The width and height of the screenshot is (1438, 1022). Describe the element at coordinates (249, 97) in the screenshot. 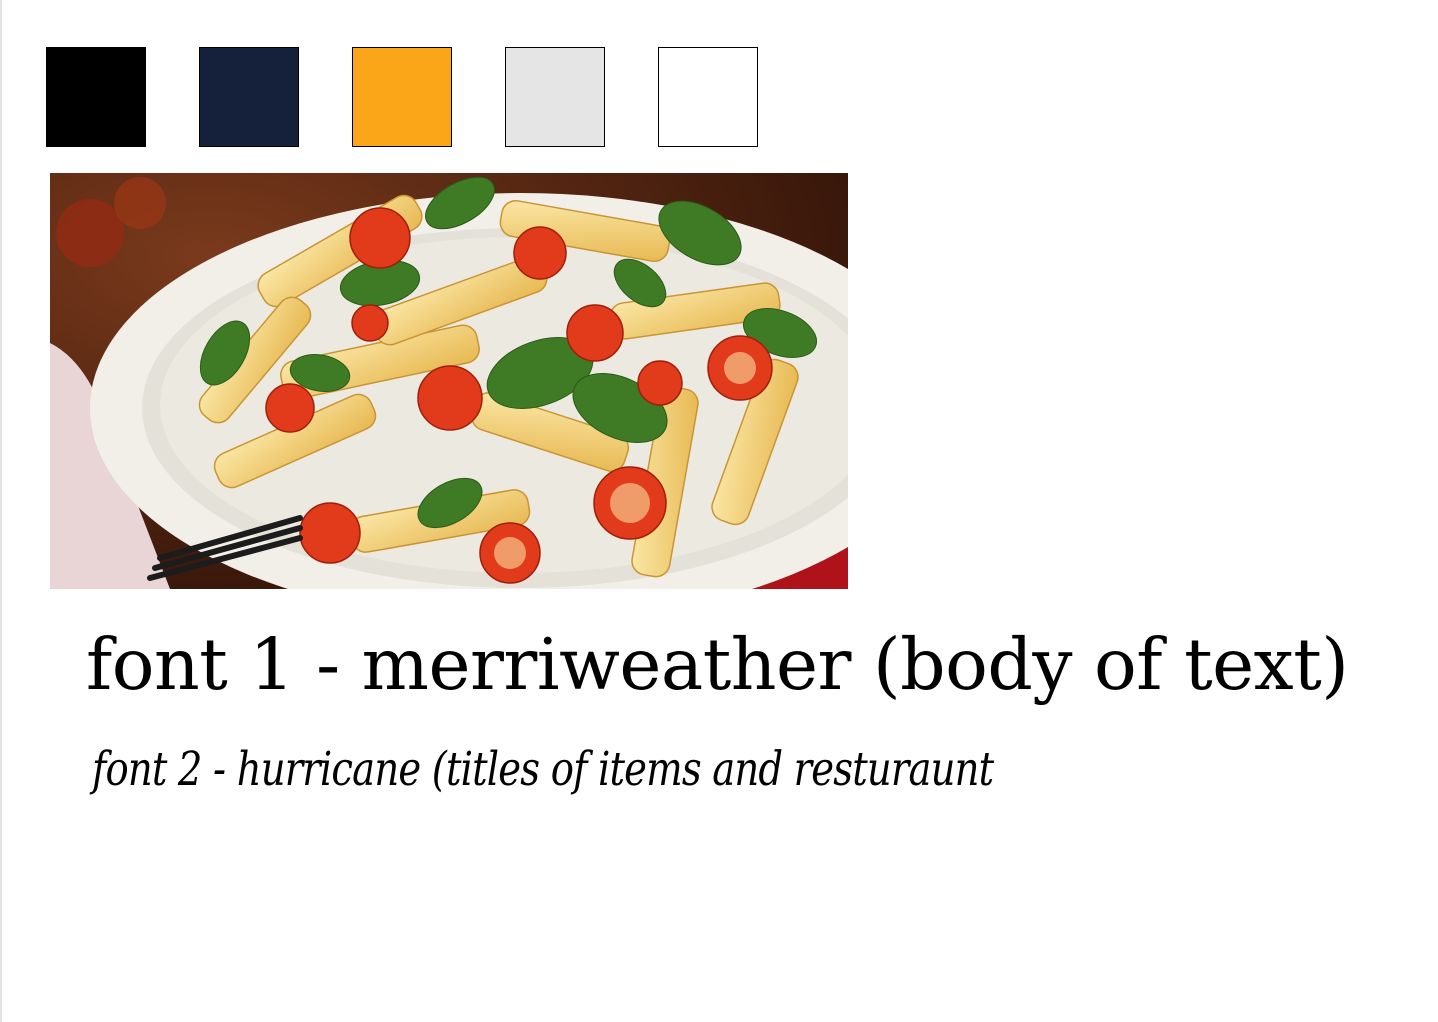

I see `swatch-navy` at that location.